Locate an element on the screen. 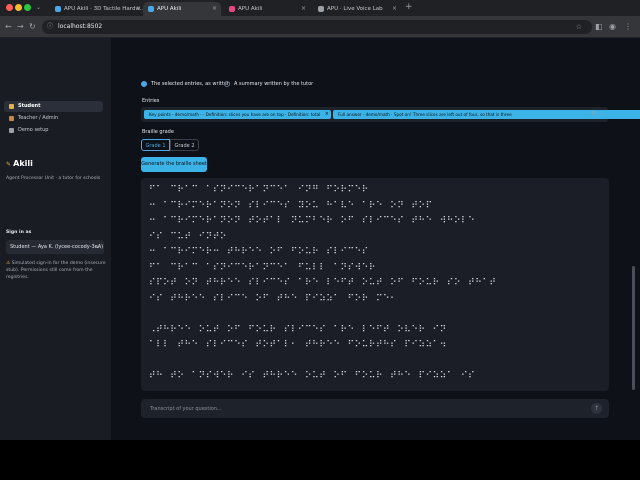 This screenshot has width=640, height=480. sidebar-item-label: Demo setup is located at coordinates (33, 130).